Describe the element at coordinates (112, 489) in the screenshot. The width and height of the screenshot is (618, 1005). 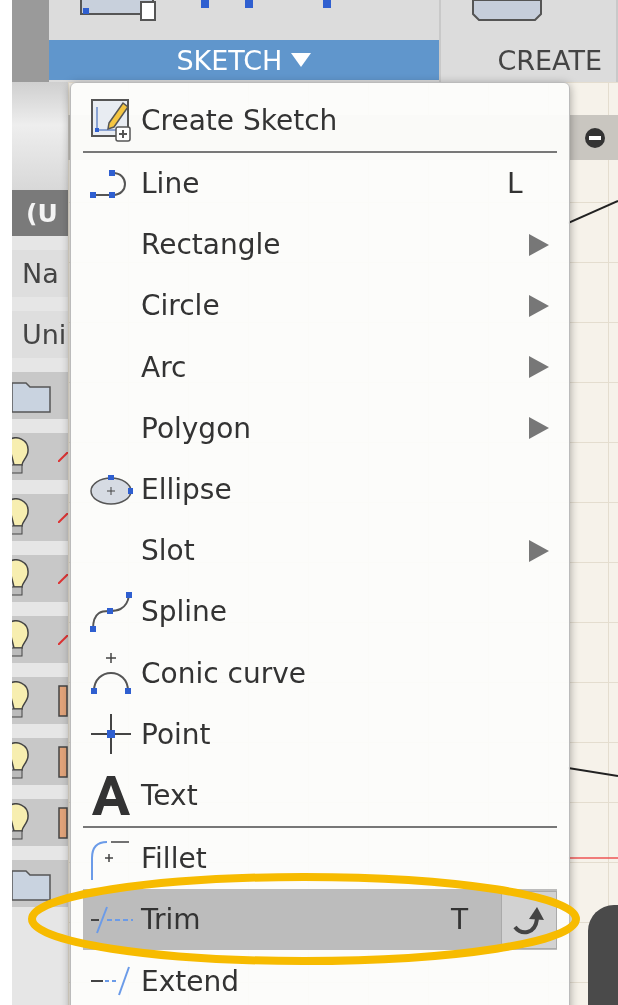
I see `ellipse-icon` at that location.